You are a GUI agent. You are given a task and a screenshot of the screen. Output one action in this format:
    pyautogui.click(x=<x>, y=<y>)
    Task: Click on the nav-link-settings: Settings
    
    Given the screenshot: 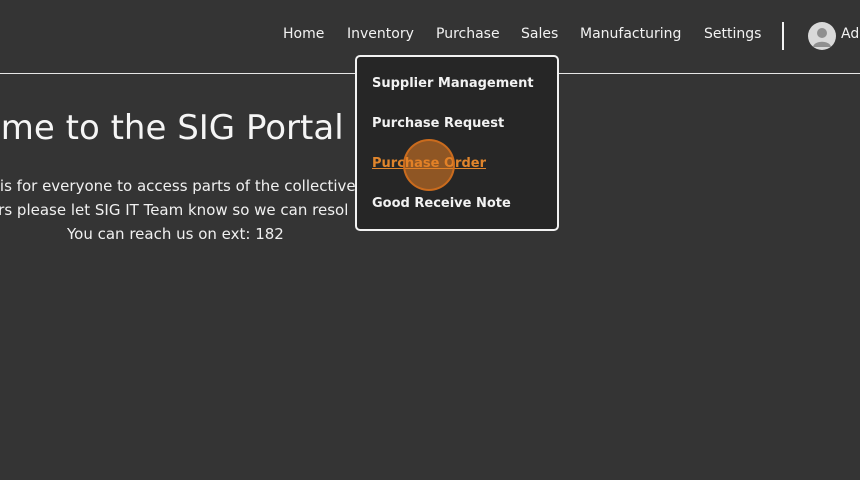 What is the action you would take?
    pyautogui.click(x=732, y=34)
    